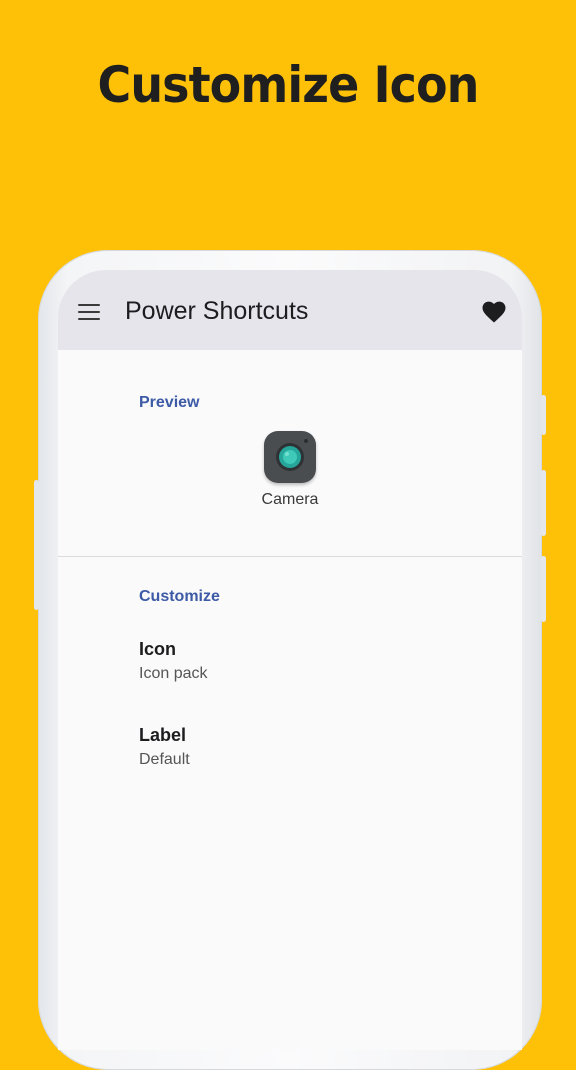 This screenshot has width=576, height=1070. What do you see at coordinates (290, 457) in the screenshot?
I see `camera-icon` at bounding box center [290, 457].